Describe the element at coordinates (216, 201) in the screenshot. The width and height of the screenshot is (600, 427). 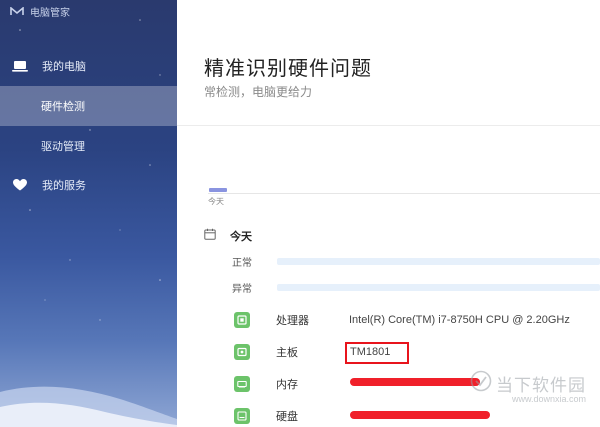
I see `timeline-label: 今天` at that location.